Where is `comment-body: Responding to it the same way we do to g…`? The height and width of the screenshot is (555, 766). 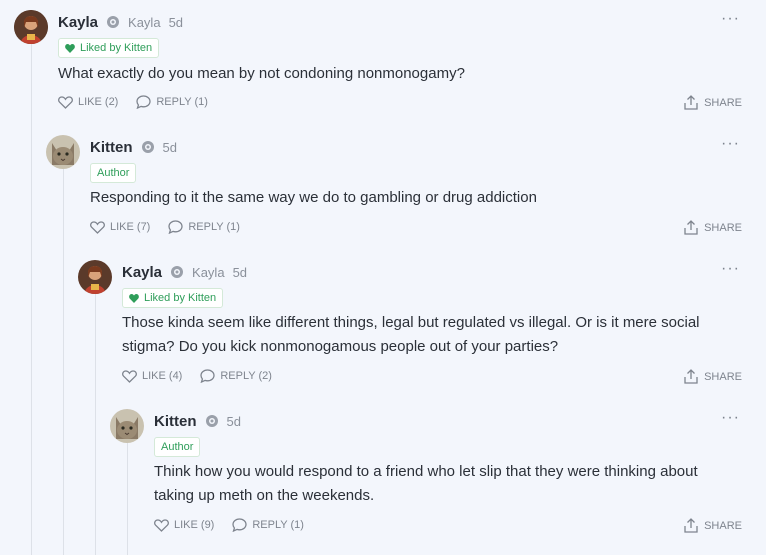
comment-body: Responding to it the same way we do to g… is located at coordinates (313, 197).